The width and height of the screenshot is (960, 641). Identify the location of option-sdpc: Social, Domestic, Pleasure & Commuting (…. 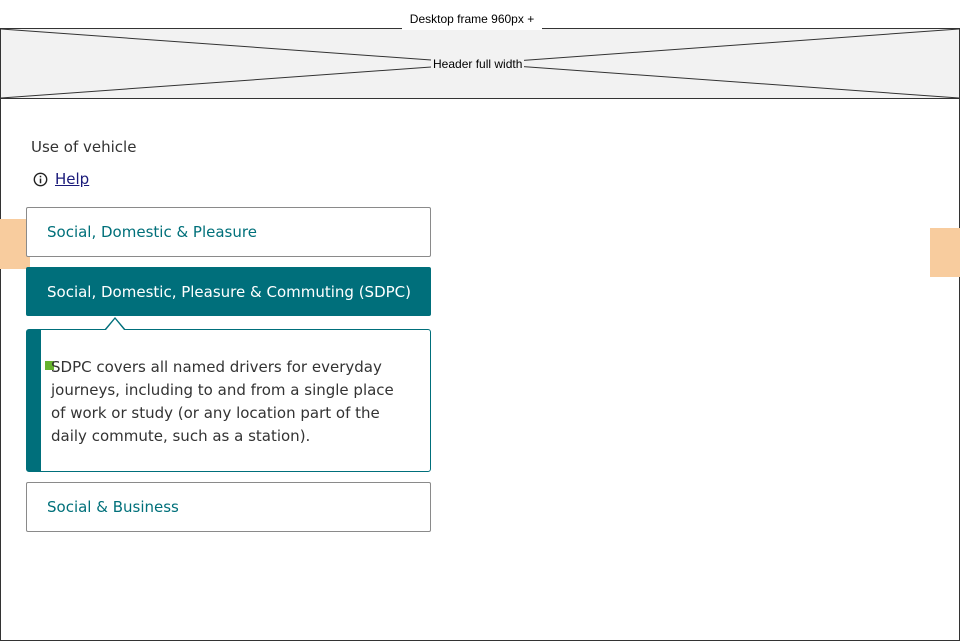
(228, 291).